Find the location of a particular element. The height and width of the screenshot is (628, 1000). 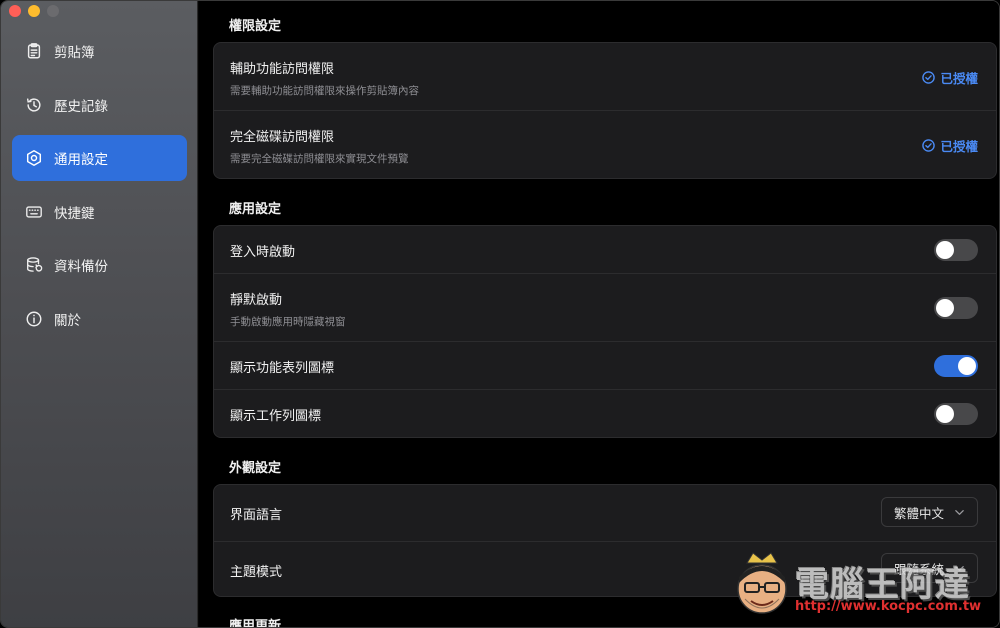

row-description: 需要輔助功能訪問權限來操作剪貼簿內容 is located at coordinates (324, 91).